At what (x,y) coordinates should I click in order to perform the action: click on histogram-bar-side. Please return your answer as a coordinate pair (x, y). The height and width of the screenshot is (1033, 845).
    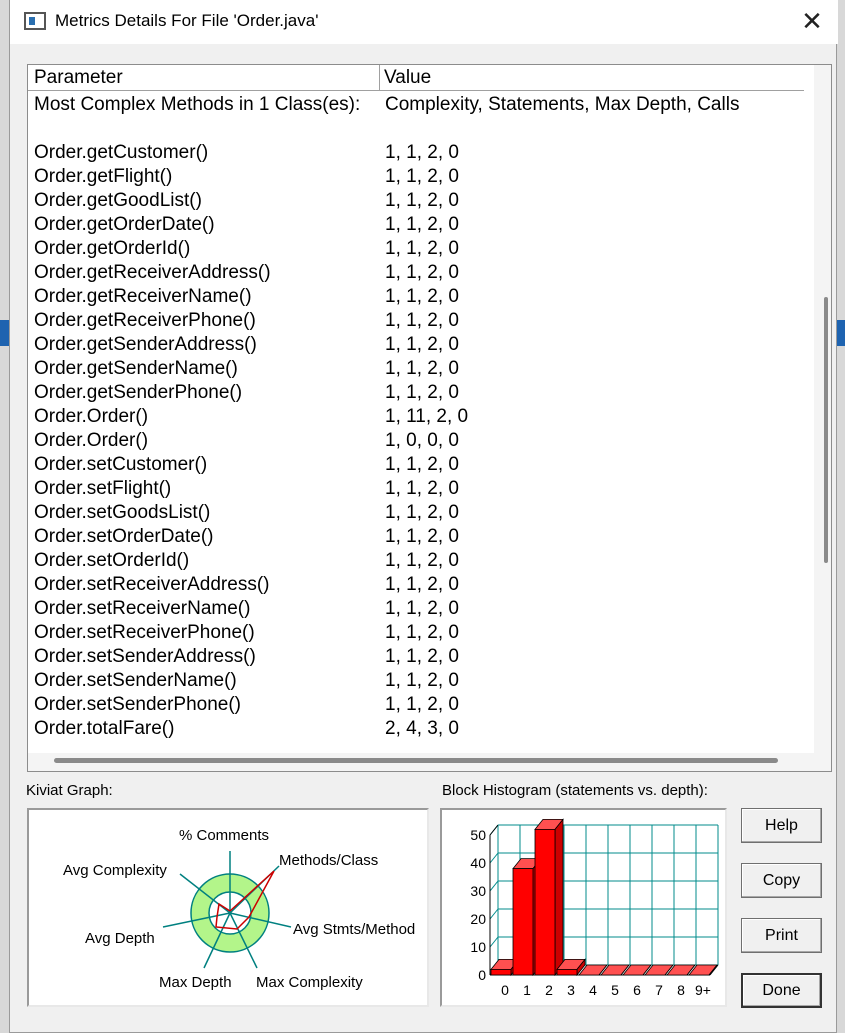
    Looking at the image, I should click on (559, 897).